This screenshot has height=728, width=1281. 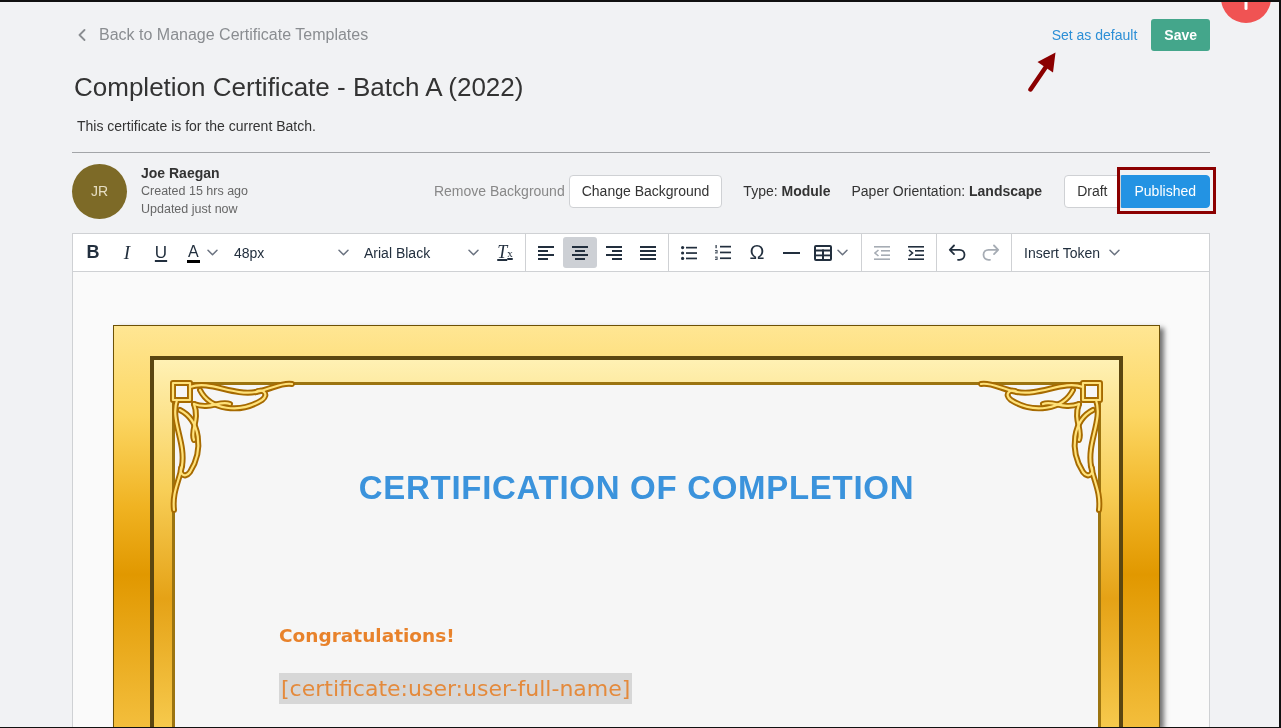 I want to click on table-icon, so click(x=823, y=252).